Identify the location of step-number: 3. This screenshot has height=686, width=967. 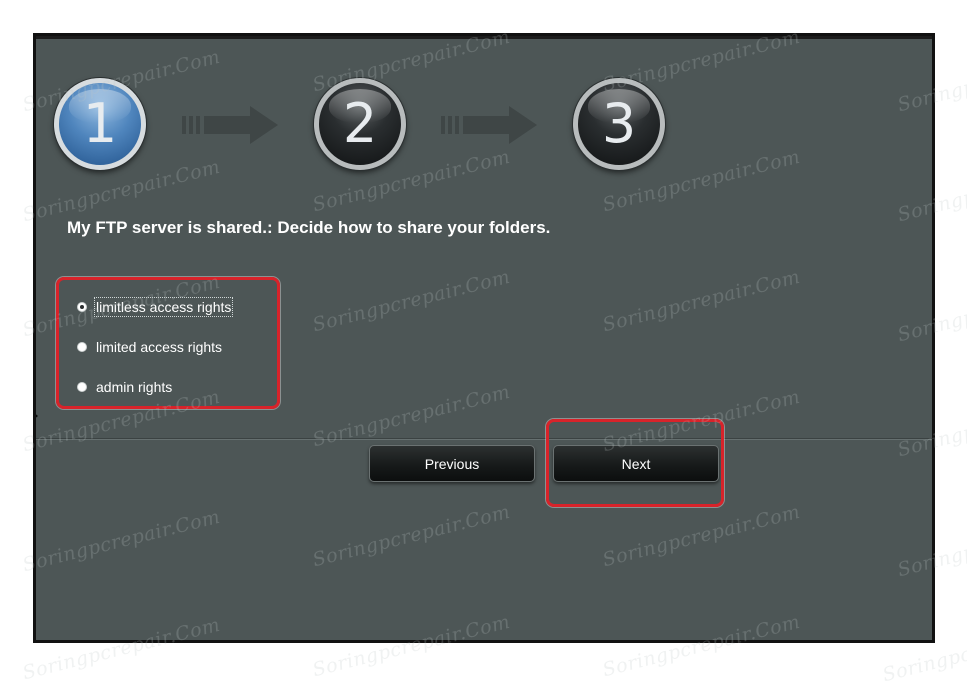
(619, 123).